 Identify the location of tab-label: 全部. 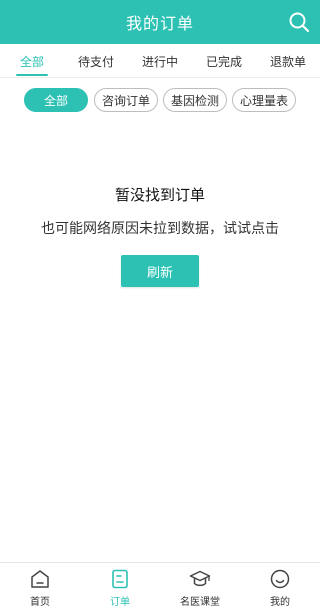
(31, 61).